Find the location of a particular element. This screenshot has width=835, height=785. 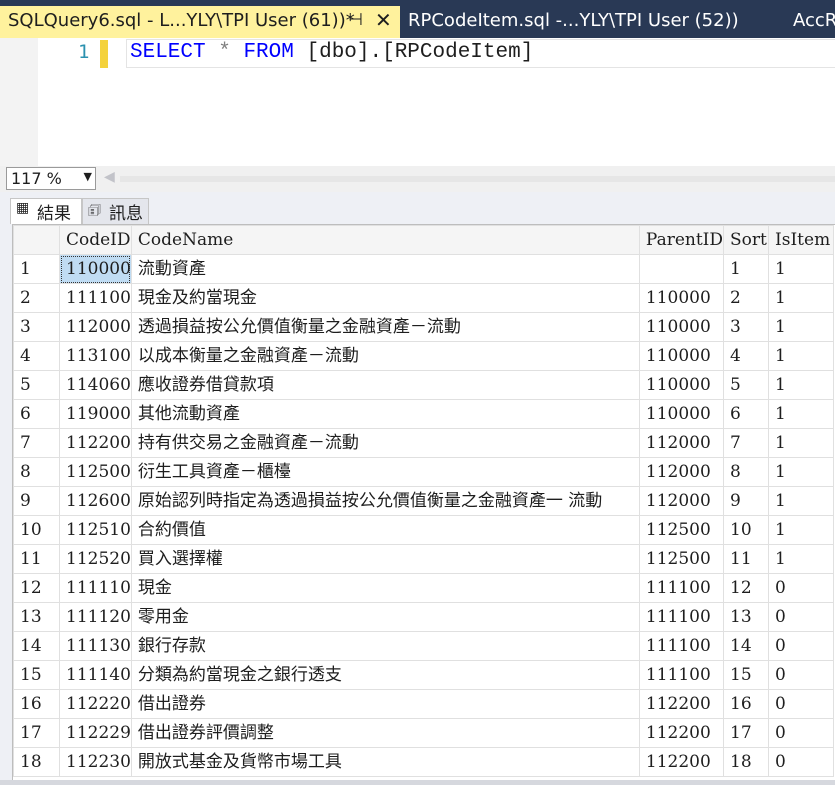

cell-sort: 13 is located at coordinates (746, 617).